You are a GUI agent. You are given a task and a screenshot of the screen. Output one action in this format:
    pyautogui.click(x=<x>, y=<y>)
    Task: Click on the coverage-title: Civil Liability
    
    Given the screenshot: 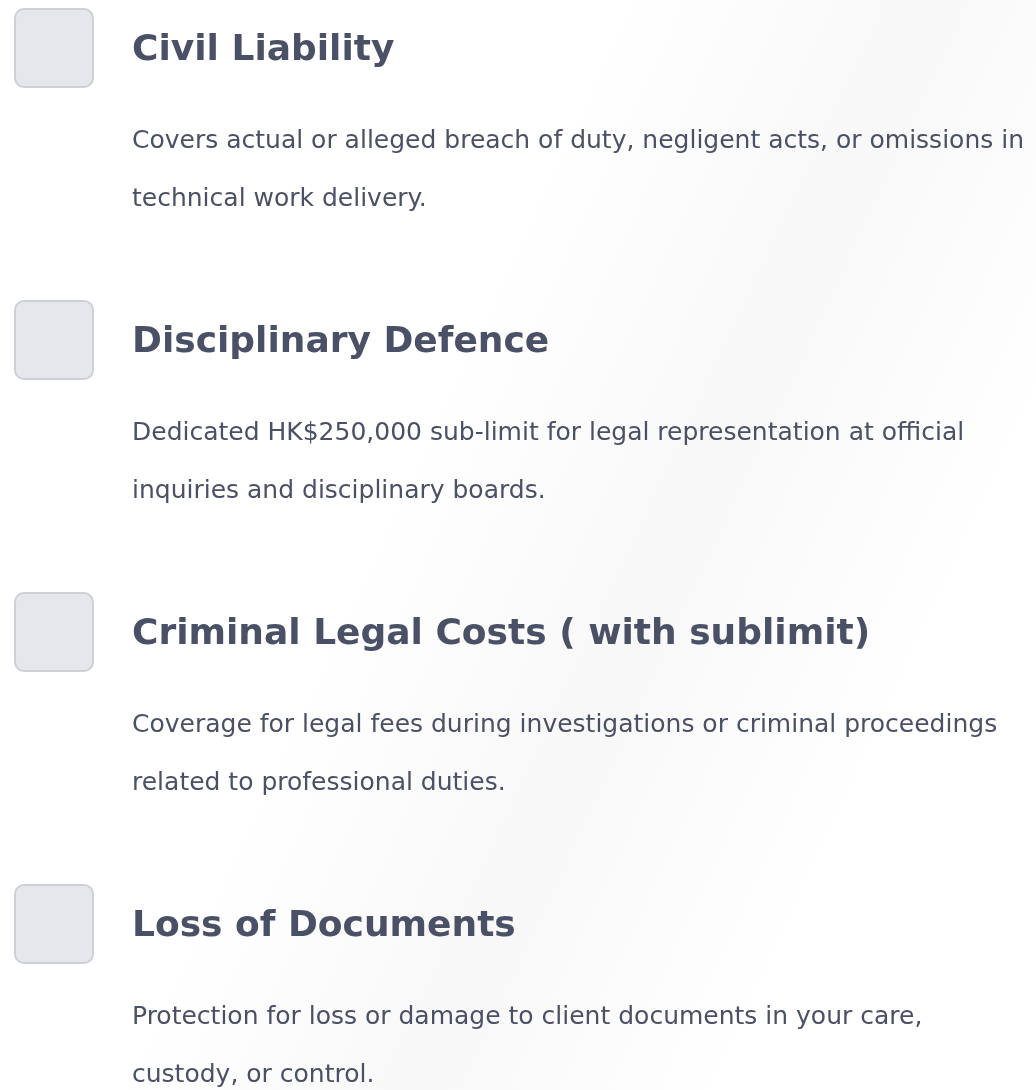 What is the action you would take?
    pyautogui.click(x=264, y=48)
    